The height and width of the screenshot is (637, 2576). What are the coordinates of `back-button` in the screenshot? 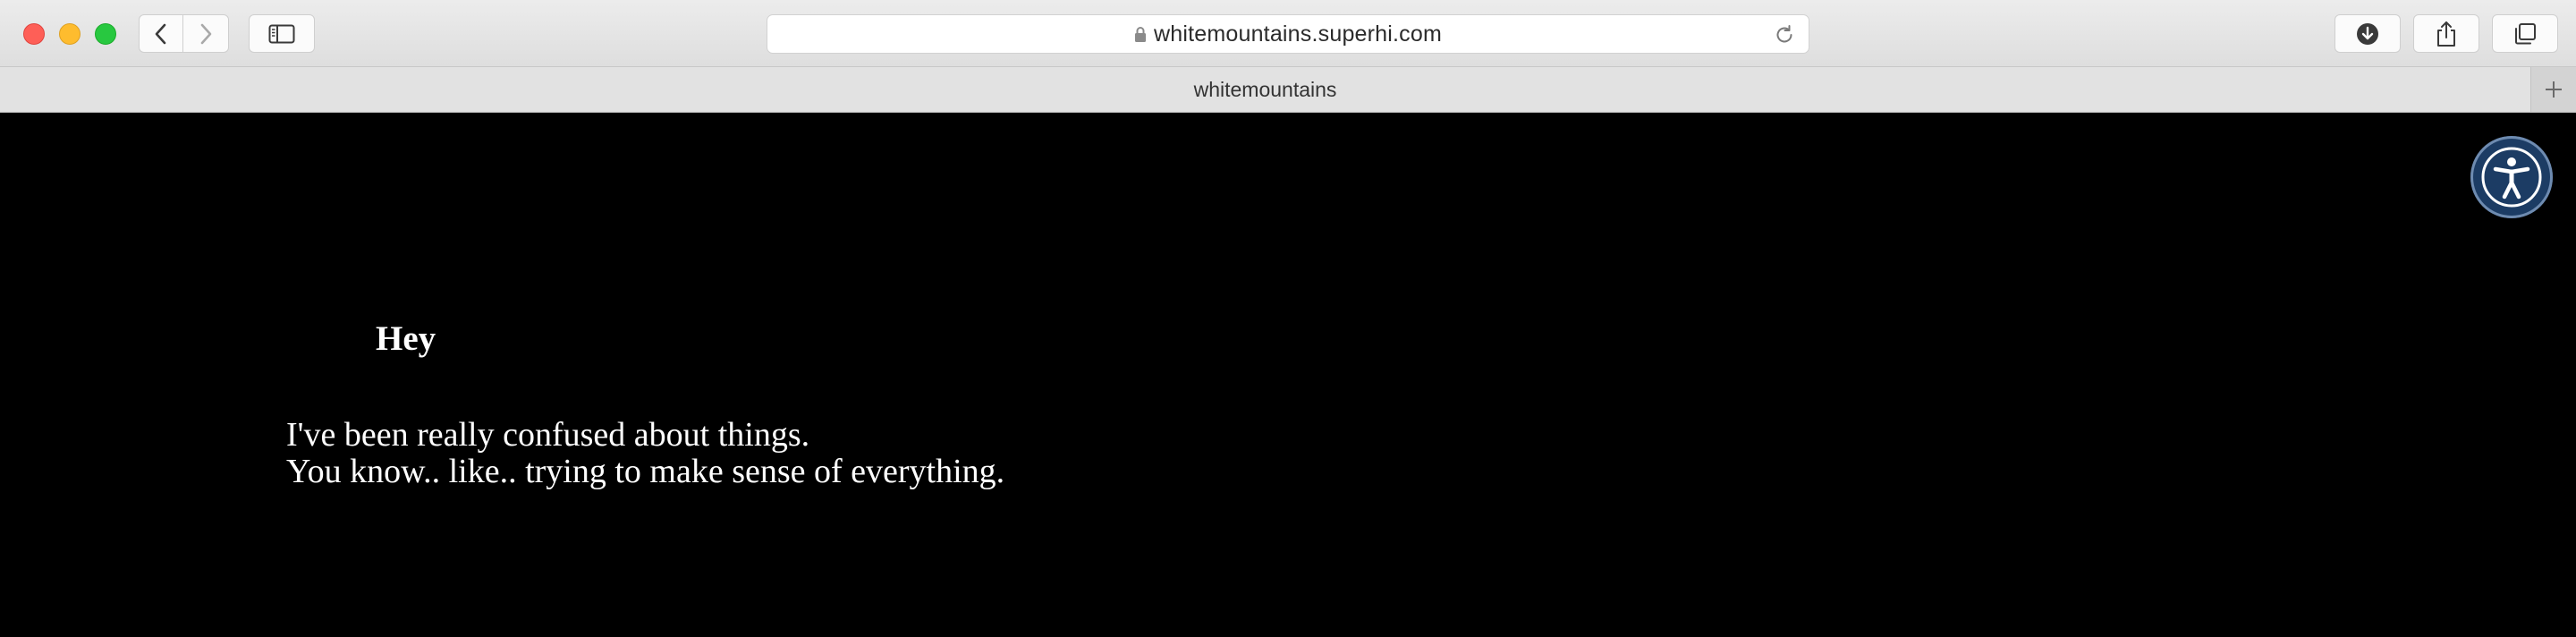 It's located at (161, 33).